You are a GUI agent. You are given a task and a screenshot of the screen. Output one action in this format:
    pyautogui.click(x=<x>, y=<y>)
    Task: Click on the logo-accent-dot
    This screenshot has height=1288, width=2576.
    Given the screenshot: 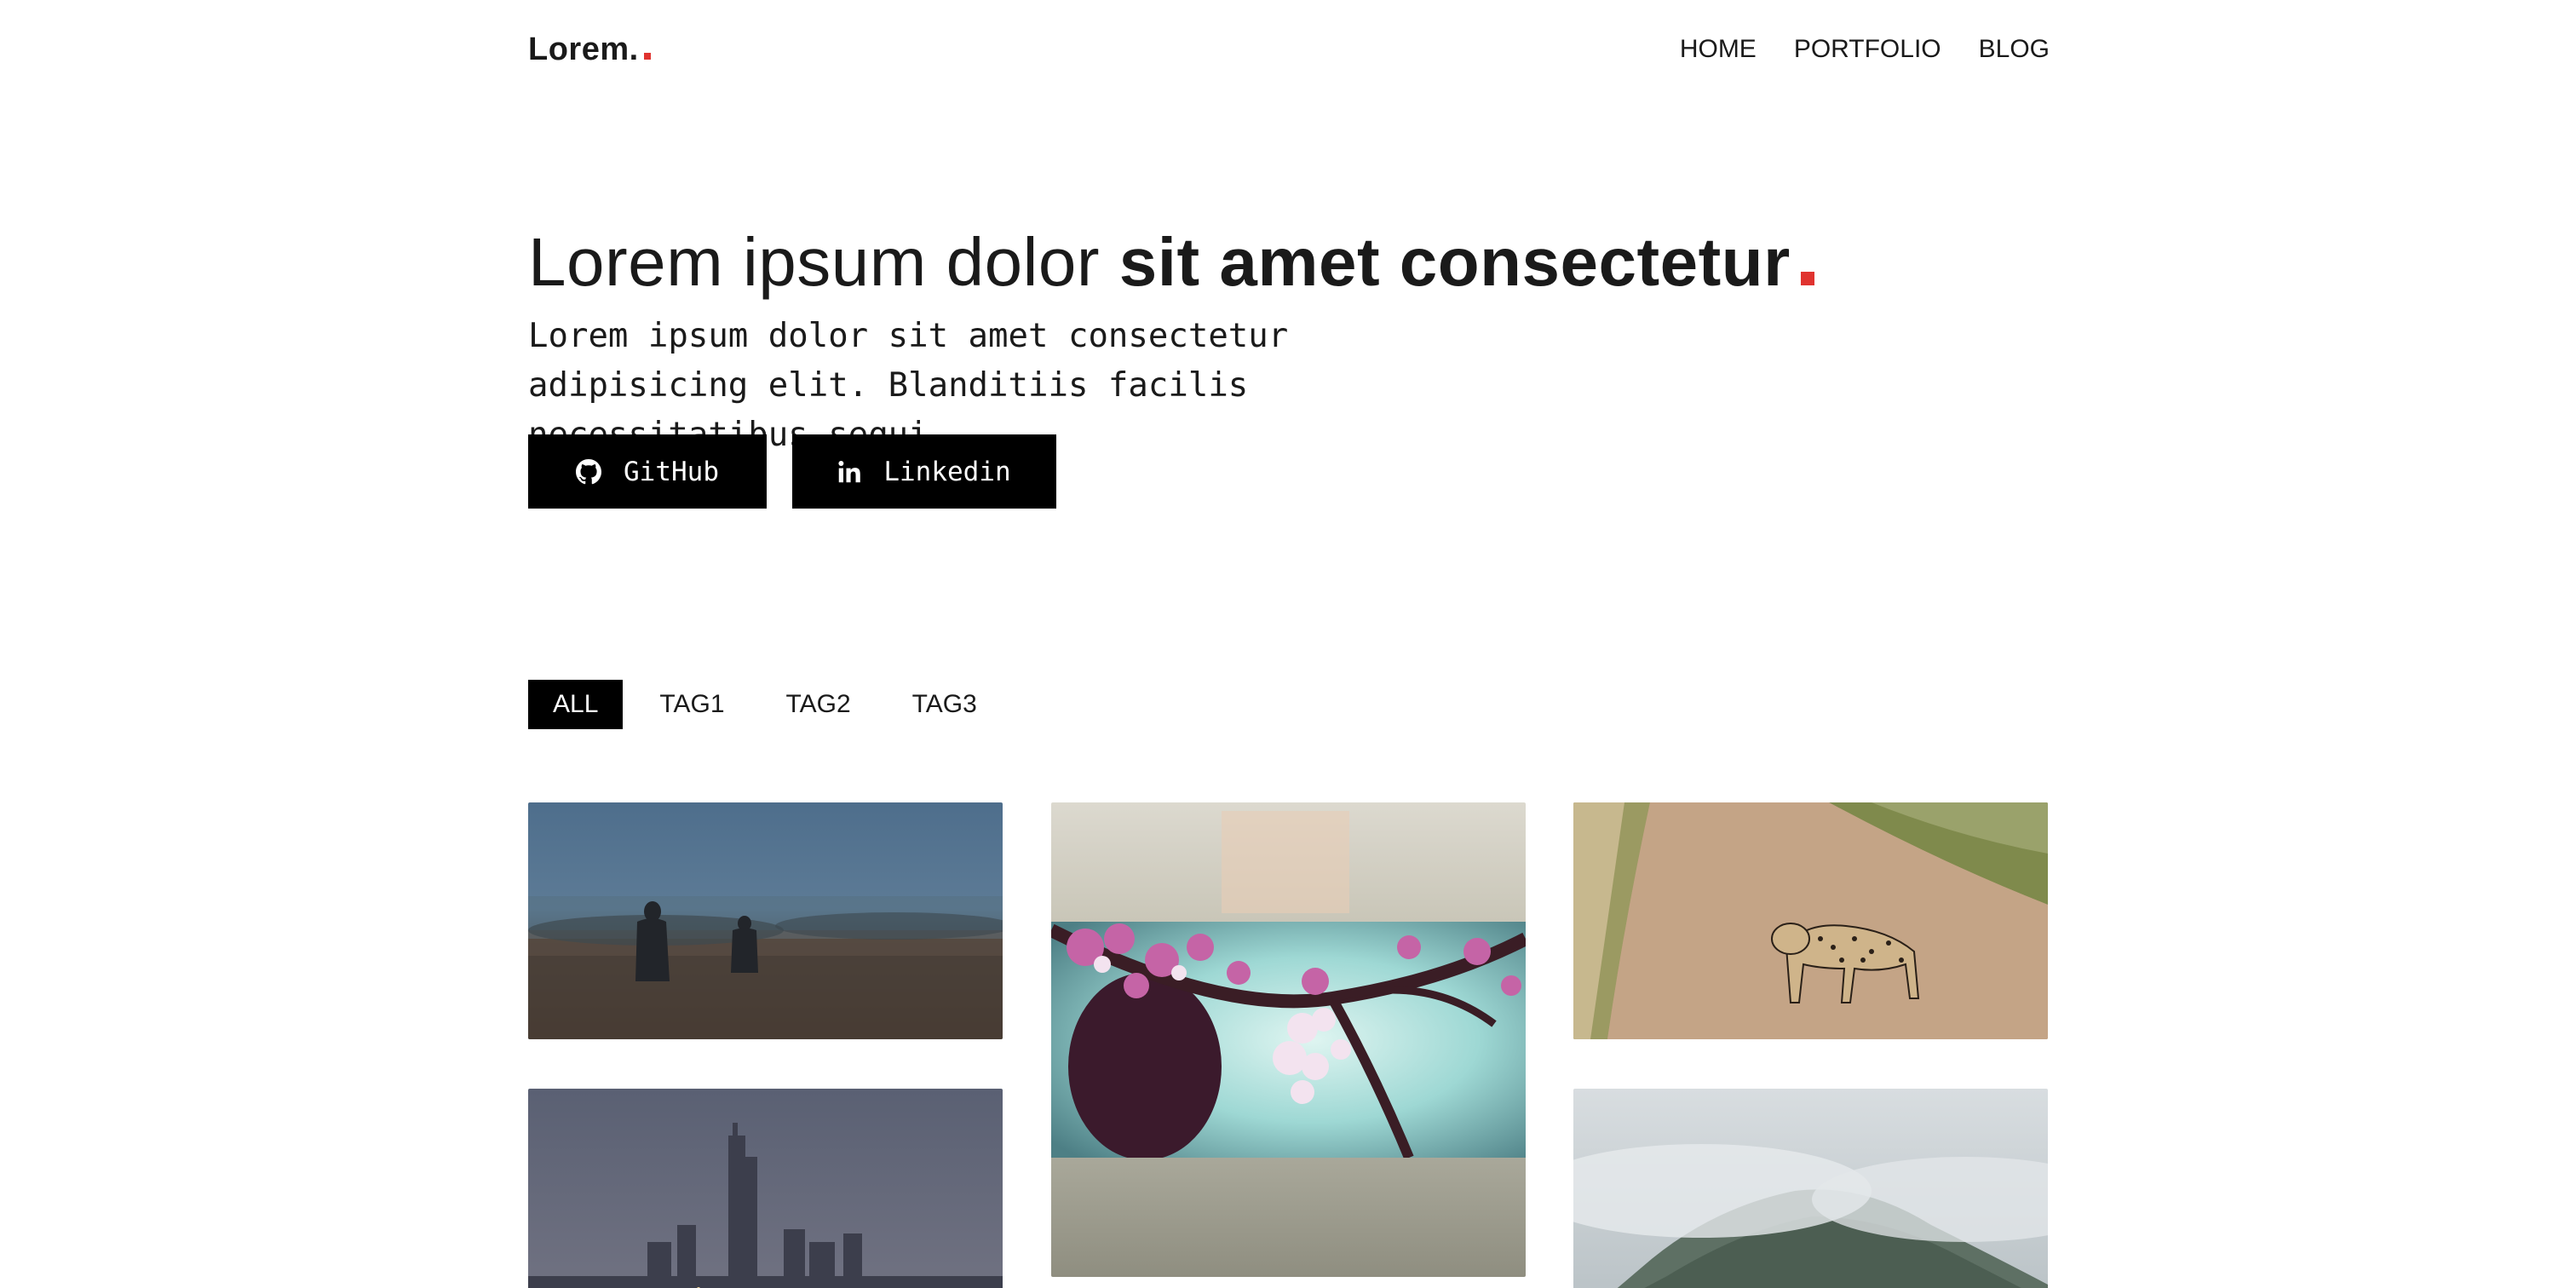 What is the action you would take?
    pyautogui.click(x=647, y=57)
    